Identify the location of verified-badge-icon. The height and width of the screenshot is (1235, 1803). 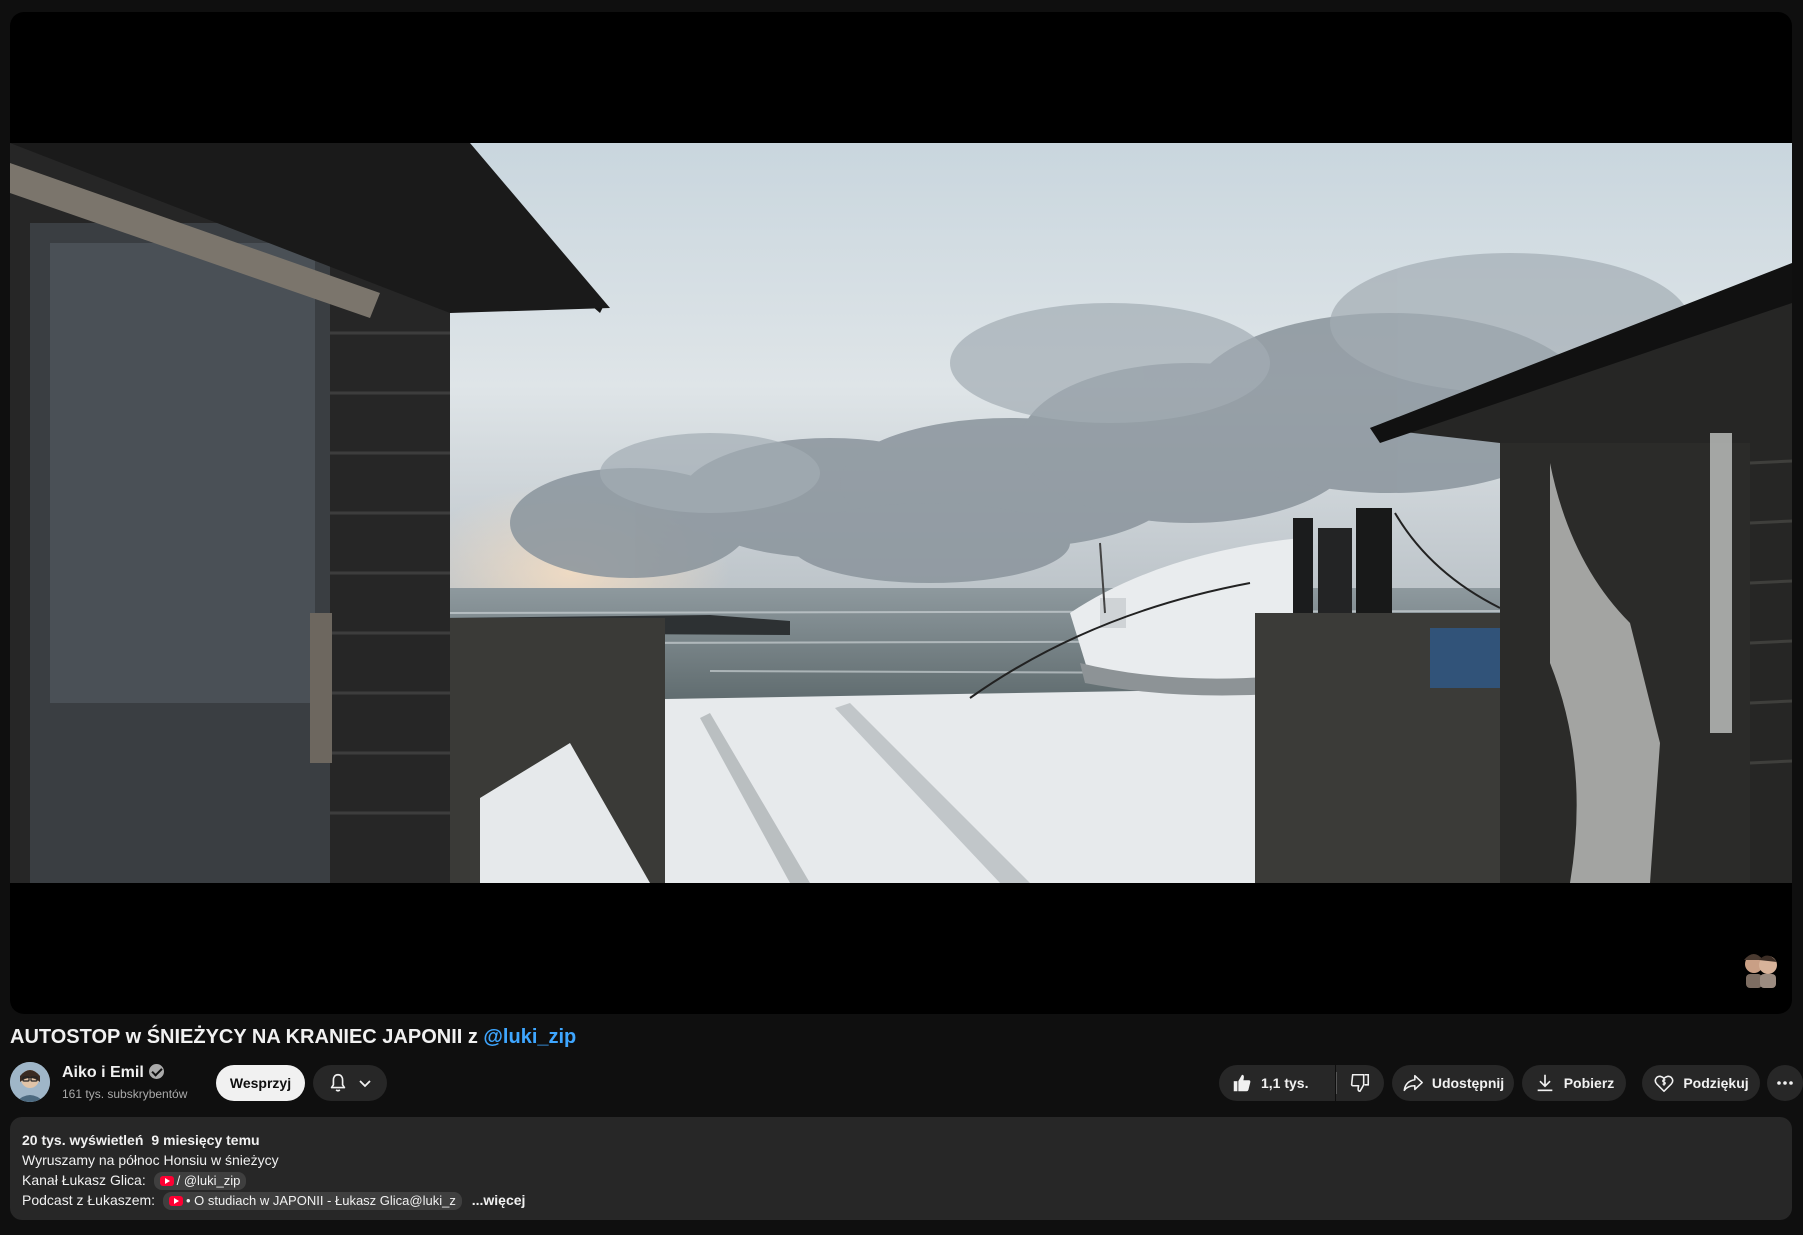
(156, 1071).